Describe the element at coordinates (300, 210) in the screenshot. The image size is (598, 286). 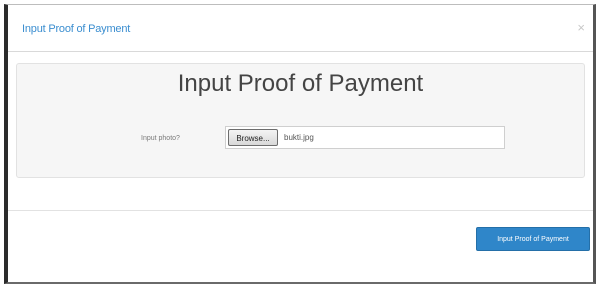
I see `footer-divider` at that location.